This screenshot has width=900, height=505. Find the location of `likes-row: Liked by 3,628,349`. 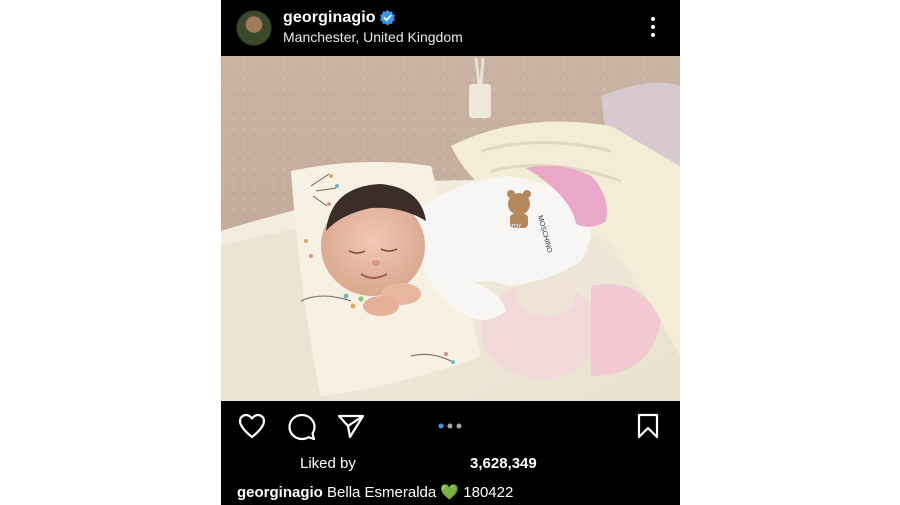

likes-row: Liked by 3,628,349 is located at coordinates (450, 464).